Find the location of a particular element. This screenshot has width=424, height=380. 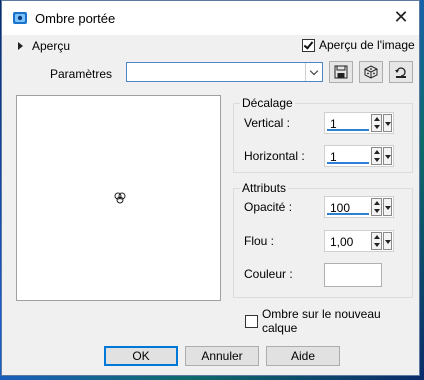

vertical-label: Vertical : is located at coordinates (267, 123).